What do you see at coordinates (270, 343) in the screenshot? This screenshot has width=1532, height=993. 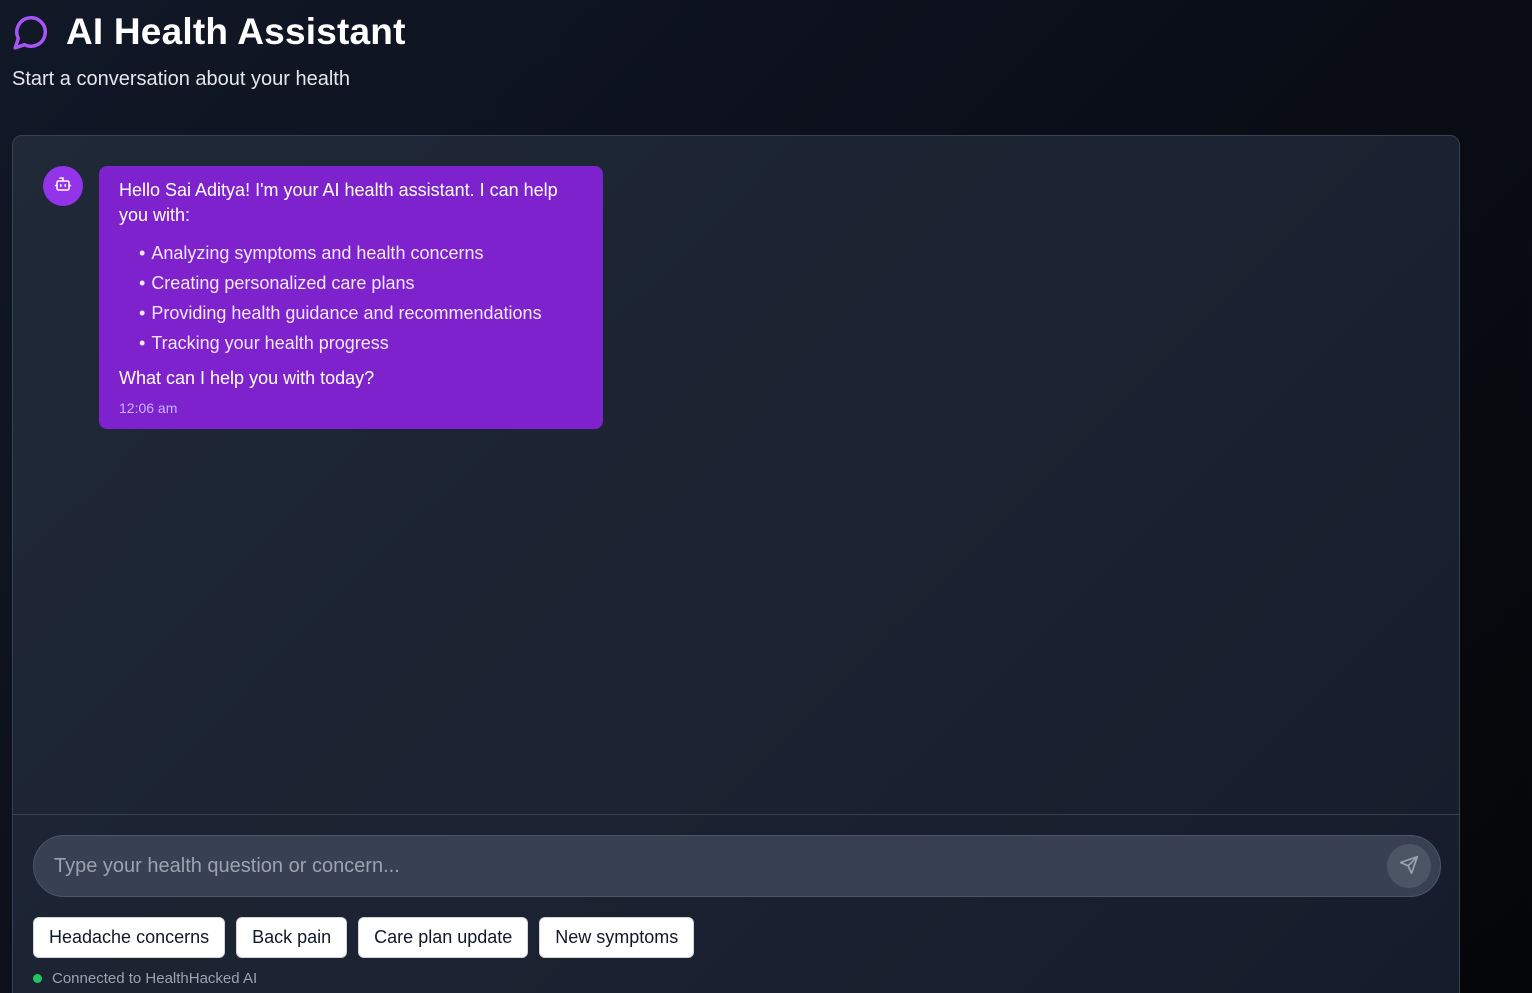 I see `capability-text: Tracking your health progress` at bounding box center [270, 343].